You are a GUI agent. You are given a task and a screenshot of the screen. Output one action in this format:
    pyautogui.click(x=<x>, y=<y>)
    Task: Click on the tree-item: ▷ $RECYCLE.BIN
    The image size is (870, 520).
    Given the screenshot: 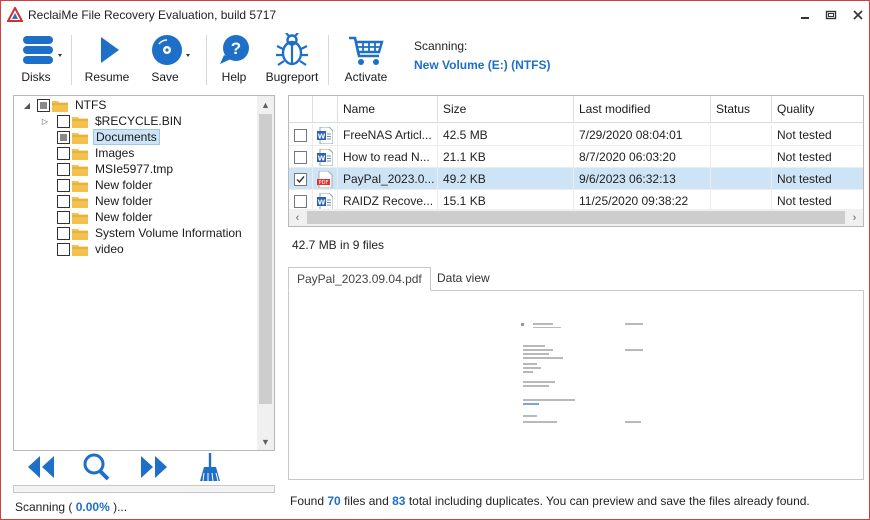 What is the action you would take?
    pyautogui.click(x=112, y=121)
    